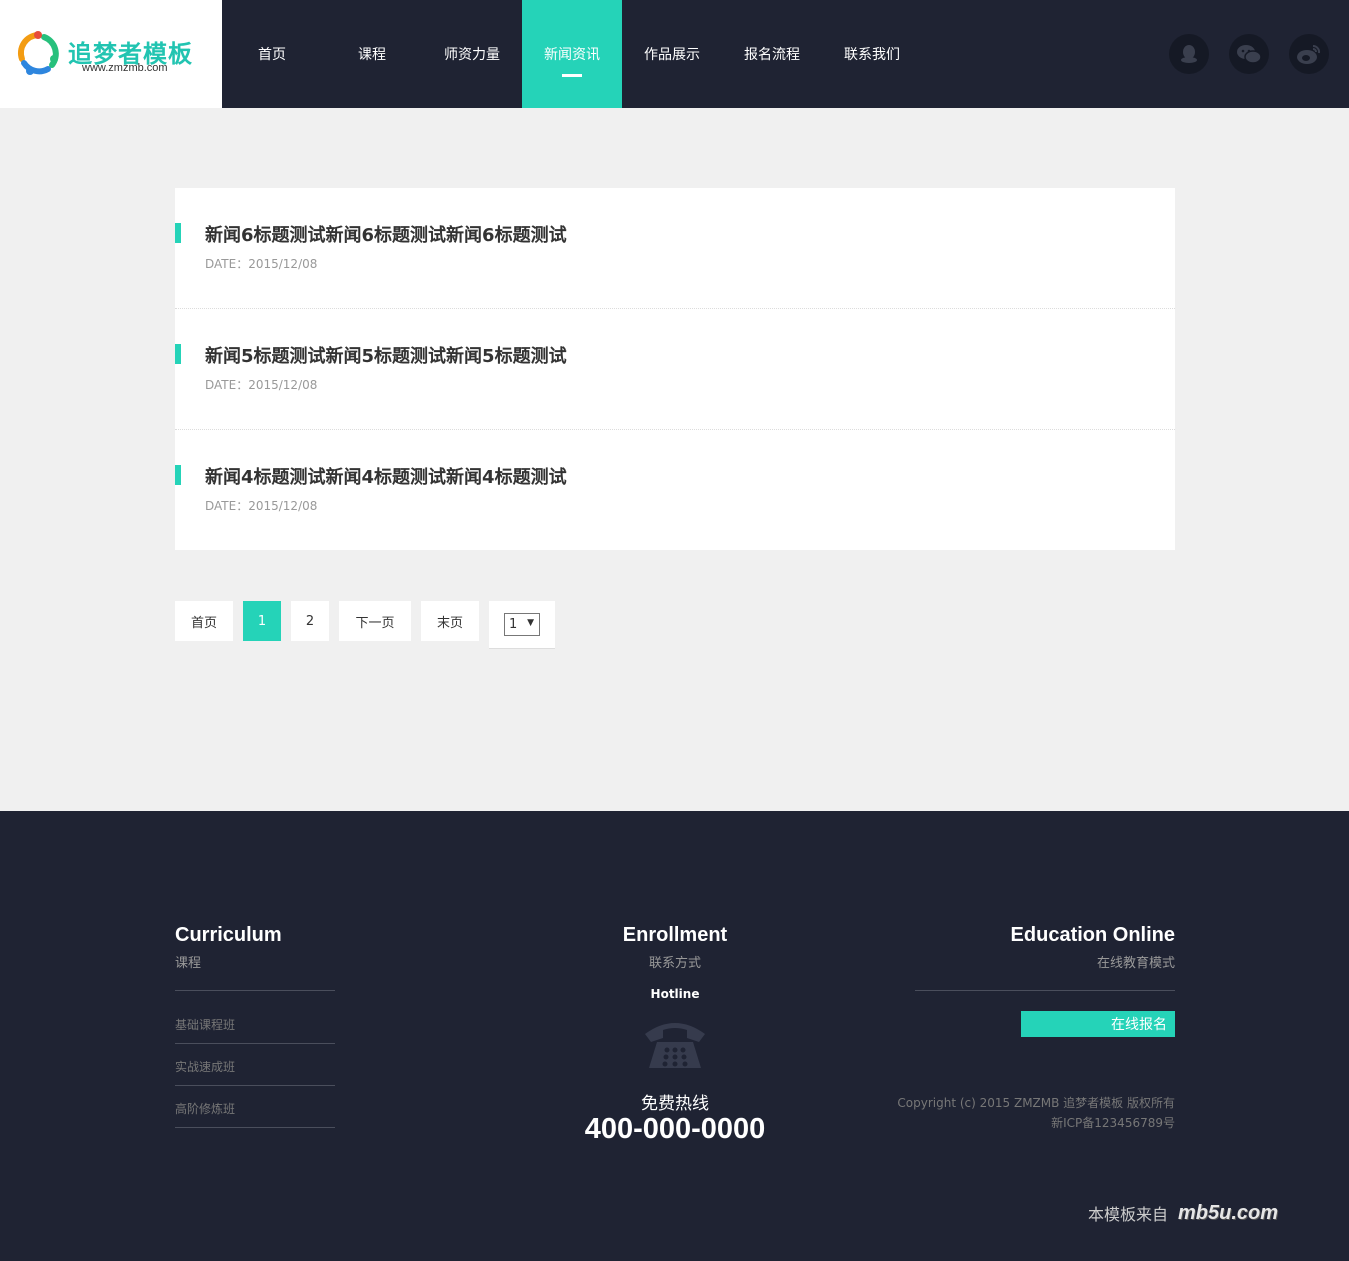 The image size is (1349, 1261). What do you see at coordinates (675, 248) in the screenshot?
I see `news-item: 新闻6标题测试新闻6标题测试新闻6标题测试 DATE：2015/12/08` at bounding box center [675, 248].